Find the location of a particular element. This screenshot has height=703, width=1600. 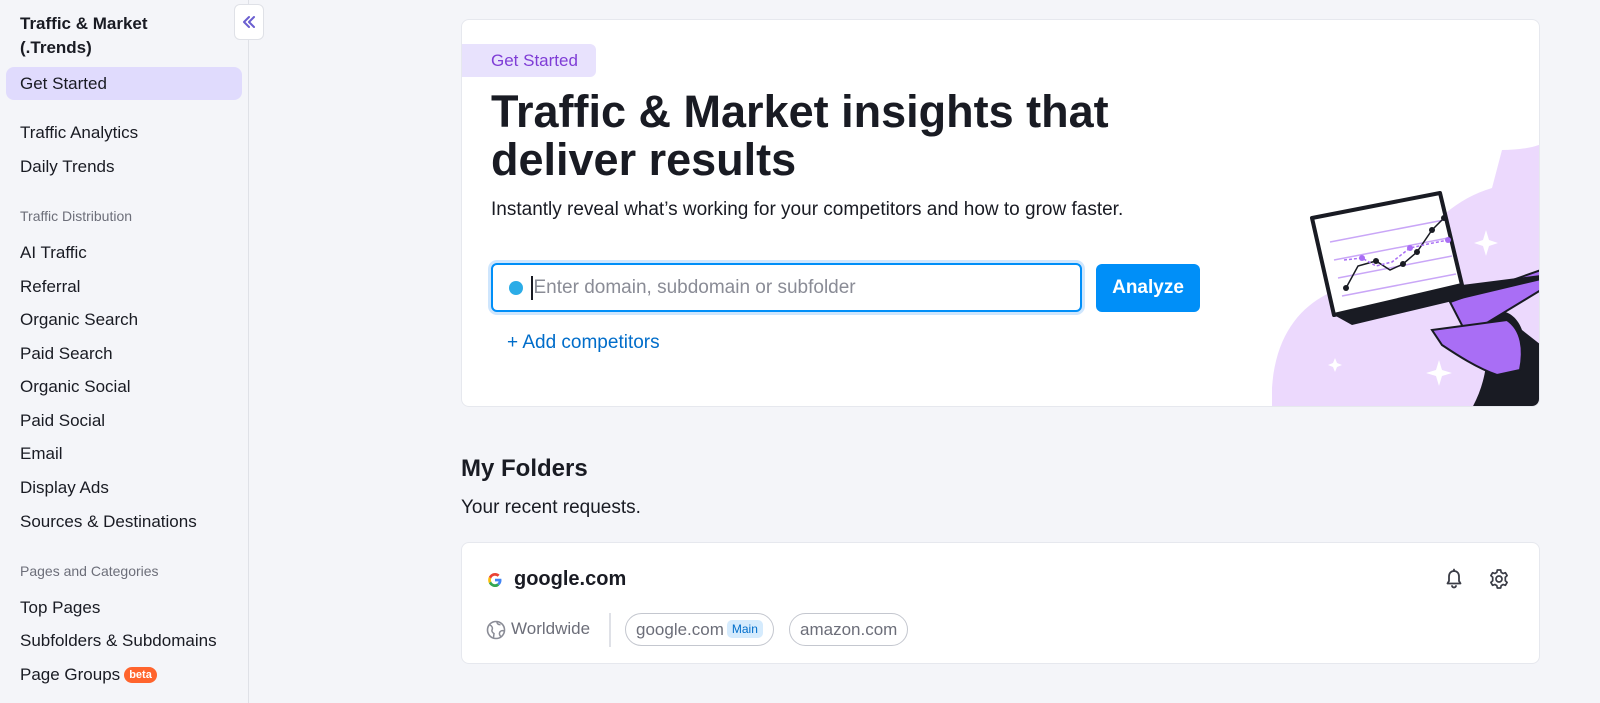

sidebar-title: Traffic & Market (.Trends) is located at coordinates (84, 35).